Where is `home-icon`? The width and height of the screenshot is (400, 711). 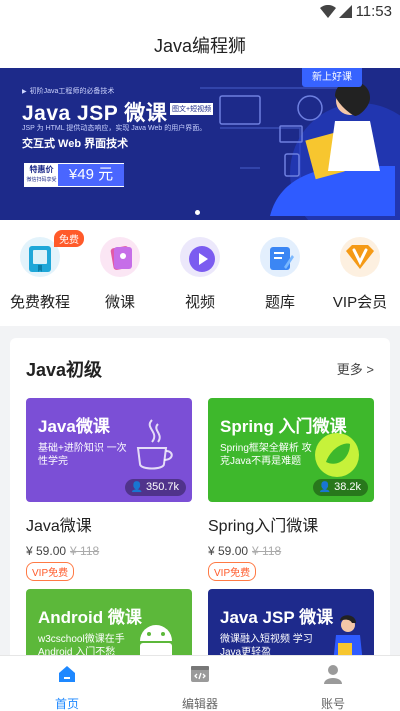 home-icon is located at coordinates (67, 674).